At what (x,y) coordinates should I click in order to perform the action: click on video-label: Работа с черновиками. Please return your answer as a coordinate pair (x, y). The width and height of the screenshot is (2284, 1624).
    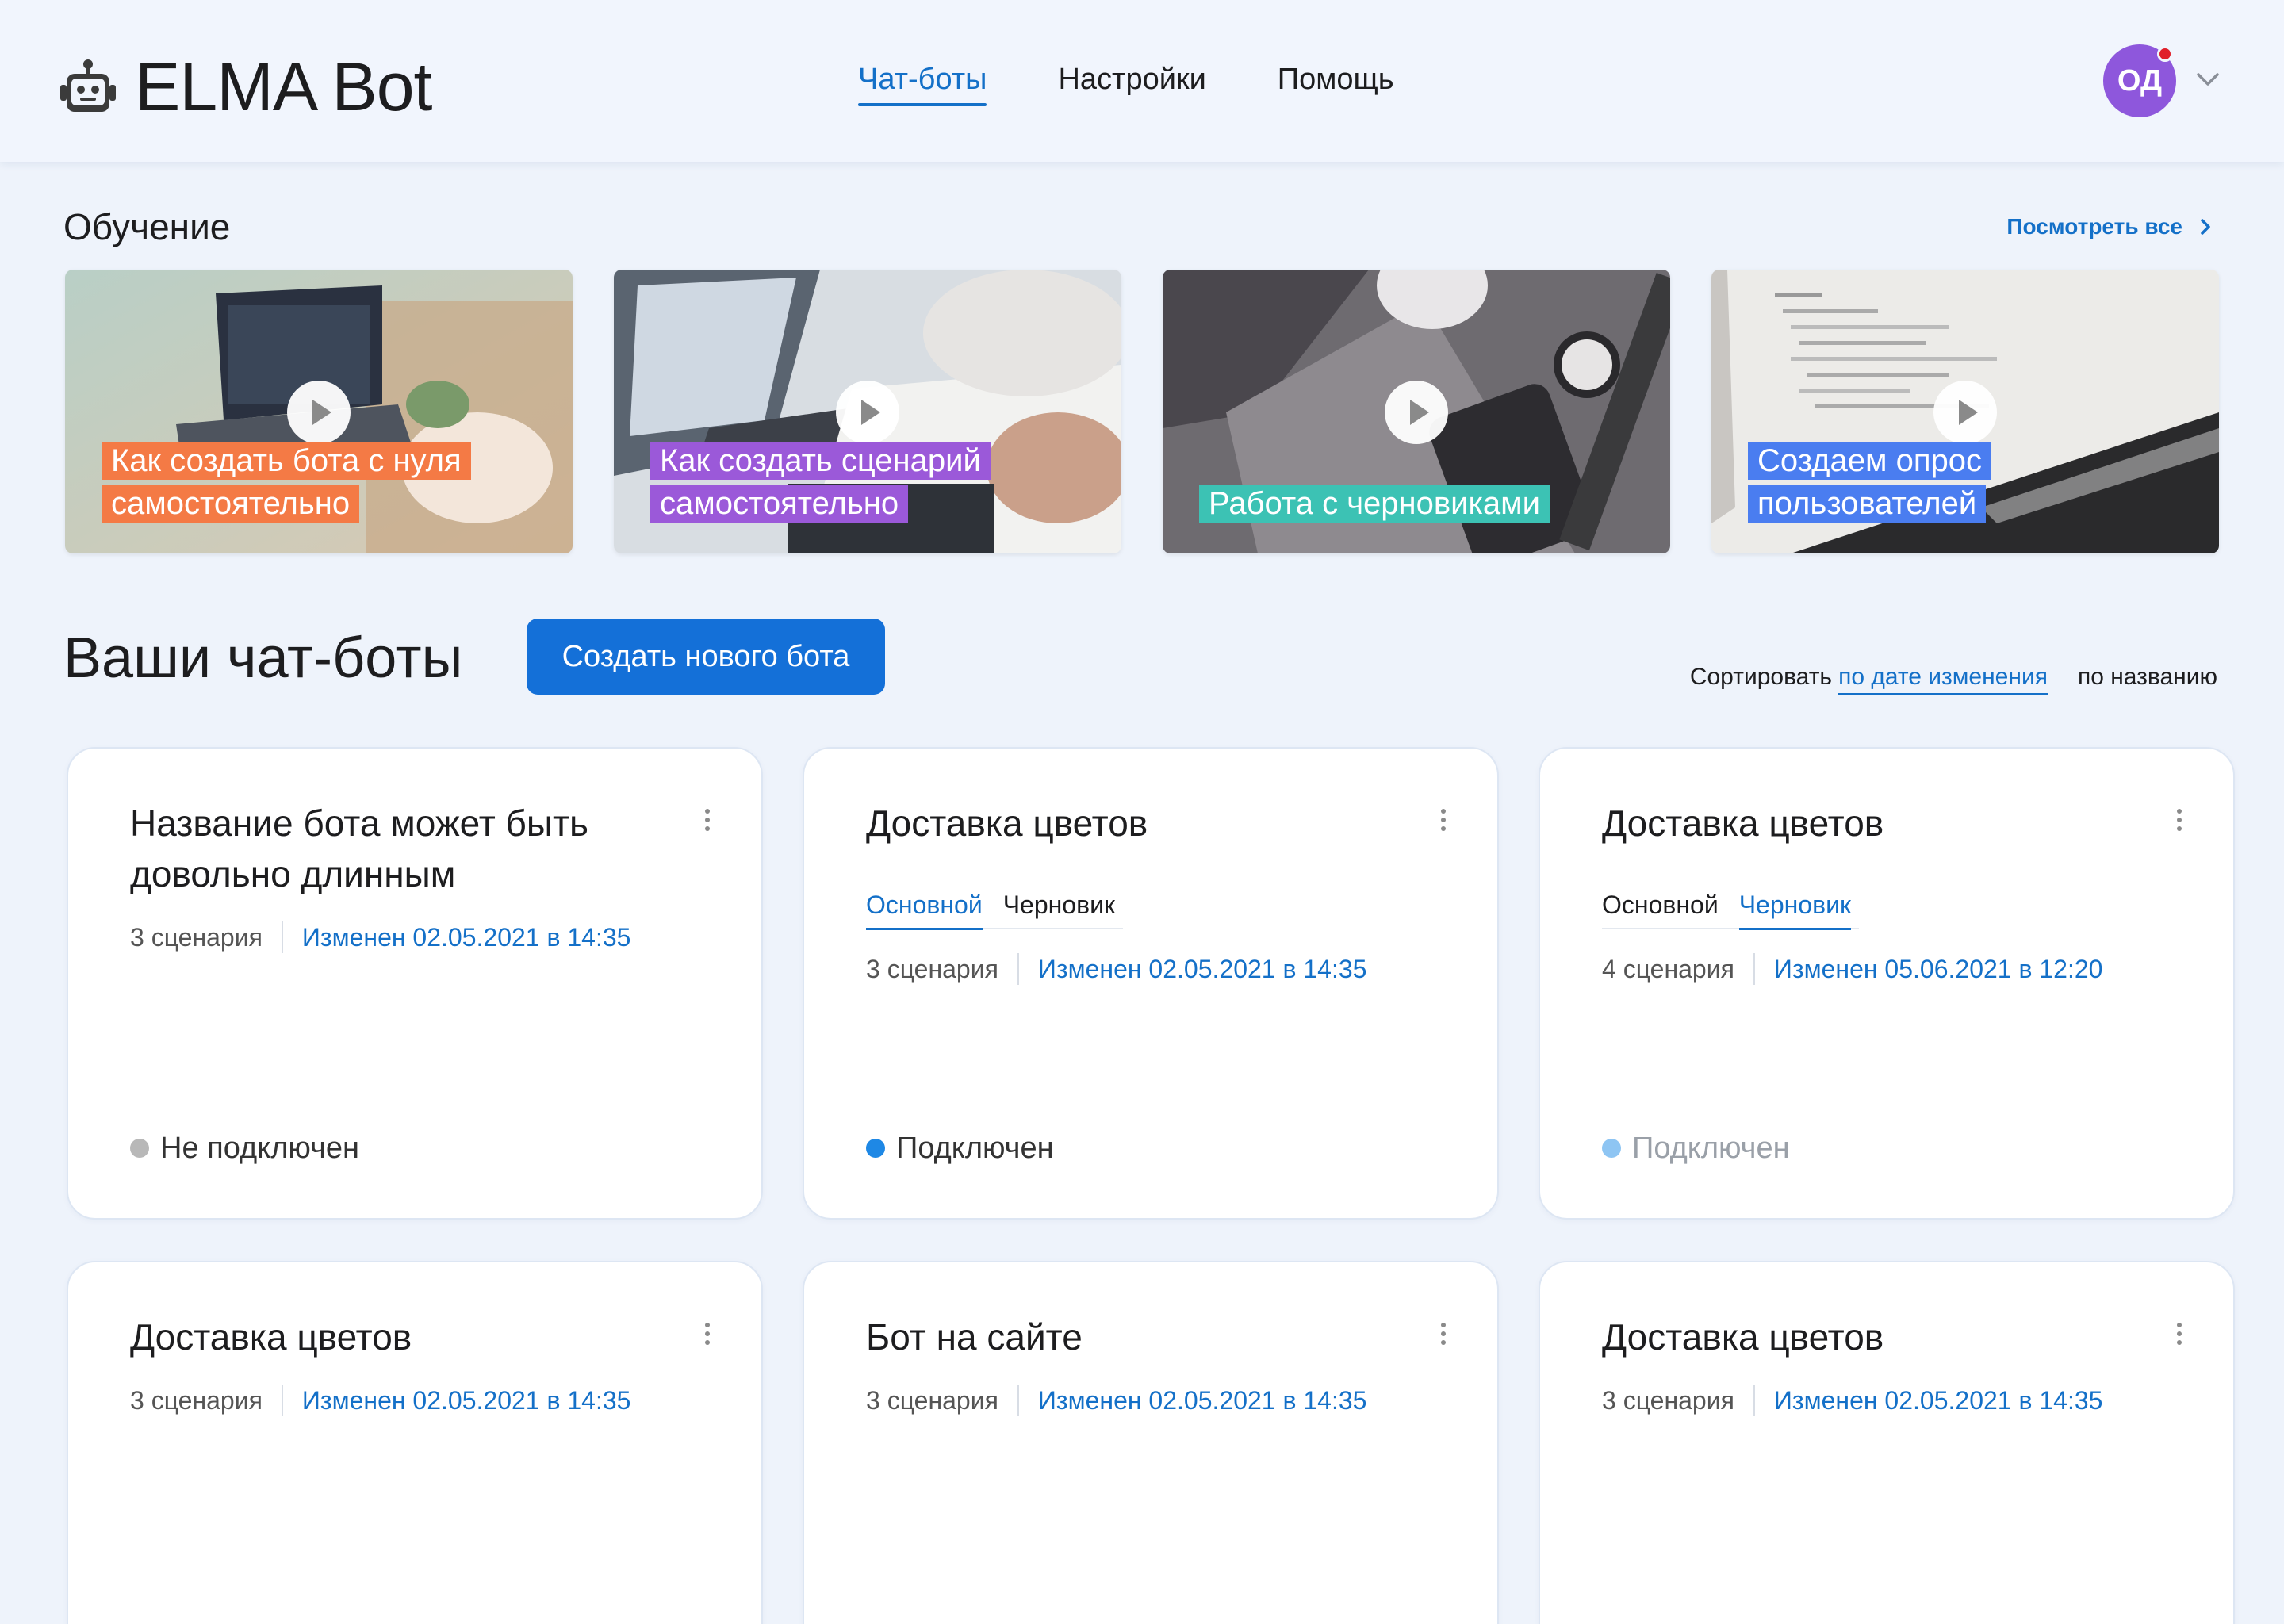
    Looking at the image, I should click on (1405, 503).